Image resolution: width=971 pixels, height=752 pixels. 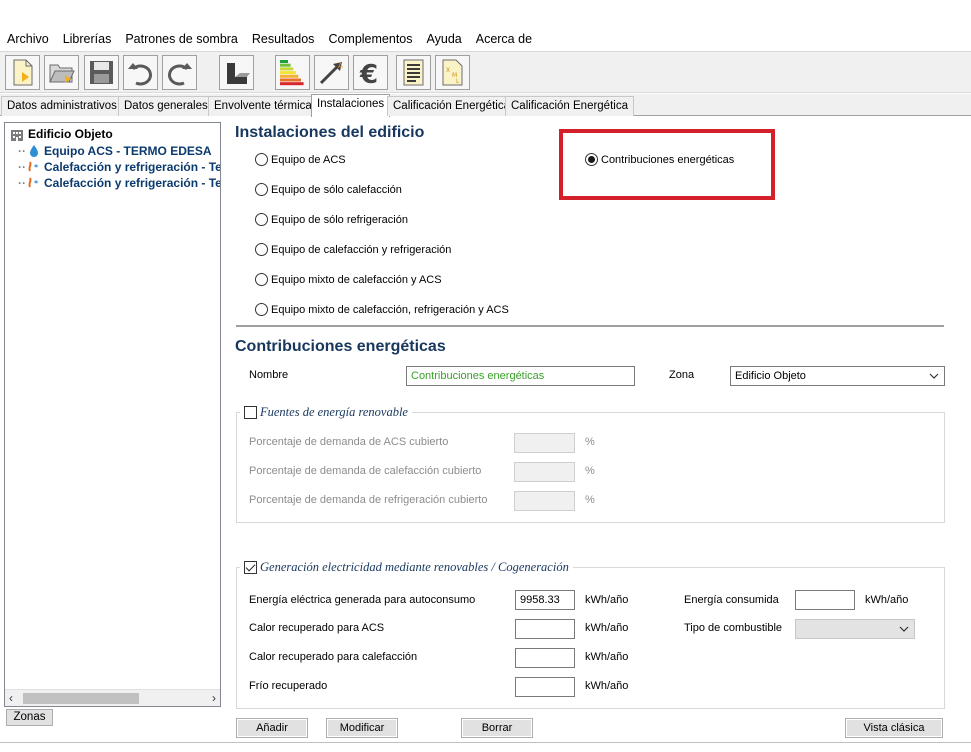 What do you see at coordinates (545, 687) in the screenshot?
I see `frio-recuperado-input` at bounding box center [545, 687].